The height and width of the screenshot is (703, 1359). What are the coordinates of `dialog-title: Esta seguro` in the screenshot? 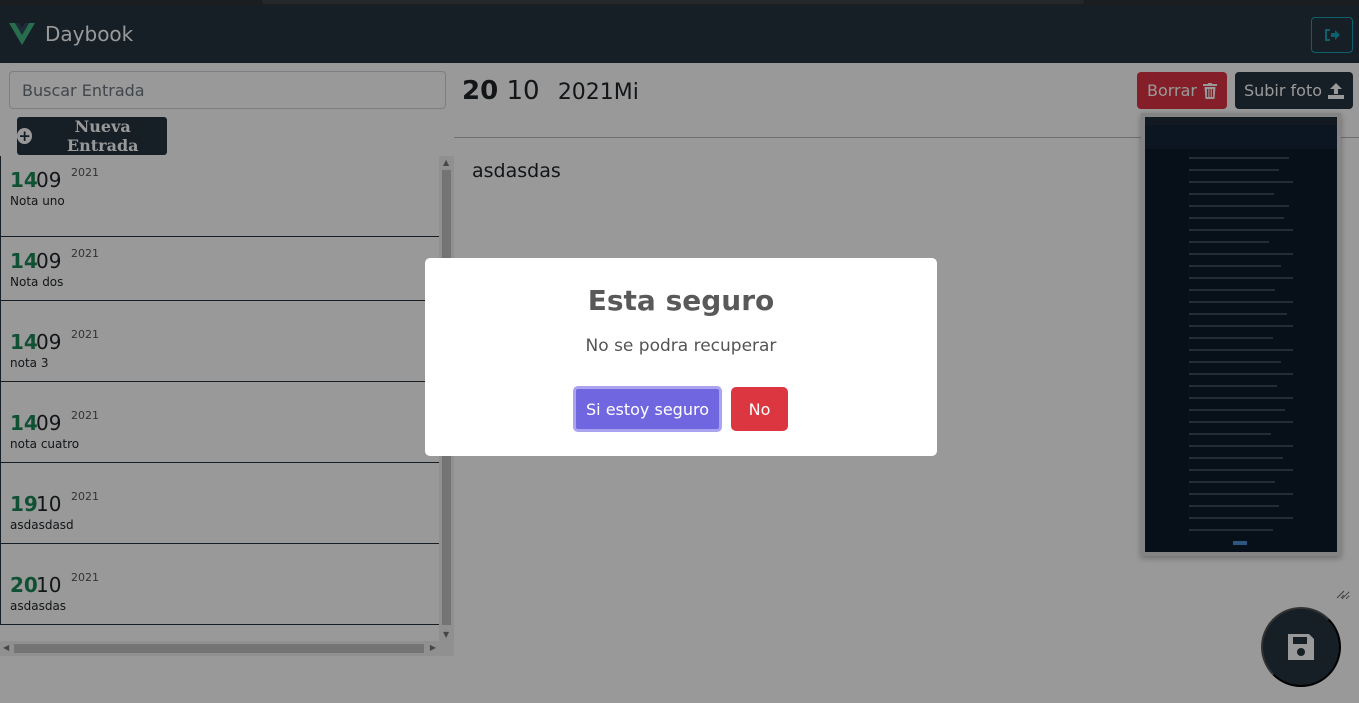 It's located at (681, 300).